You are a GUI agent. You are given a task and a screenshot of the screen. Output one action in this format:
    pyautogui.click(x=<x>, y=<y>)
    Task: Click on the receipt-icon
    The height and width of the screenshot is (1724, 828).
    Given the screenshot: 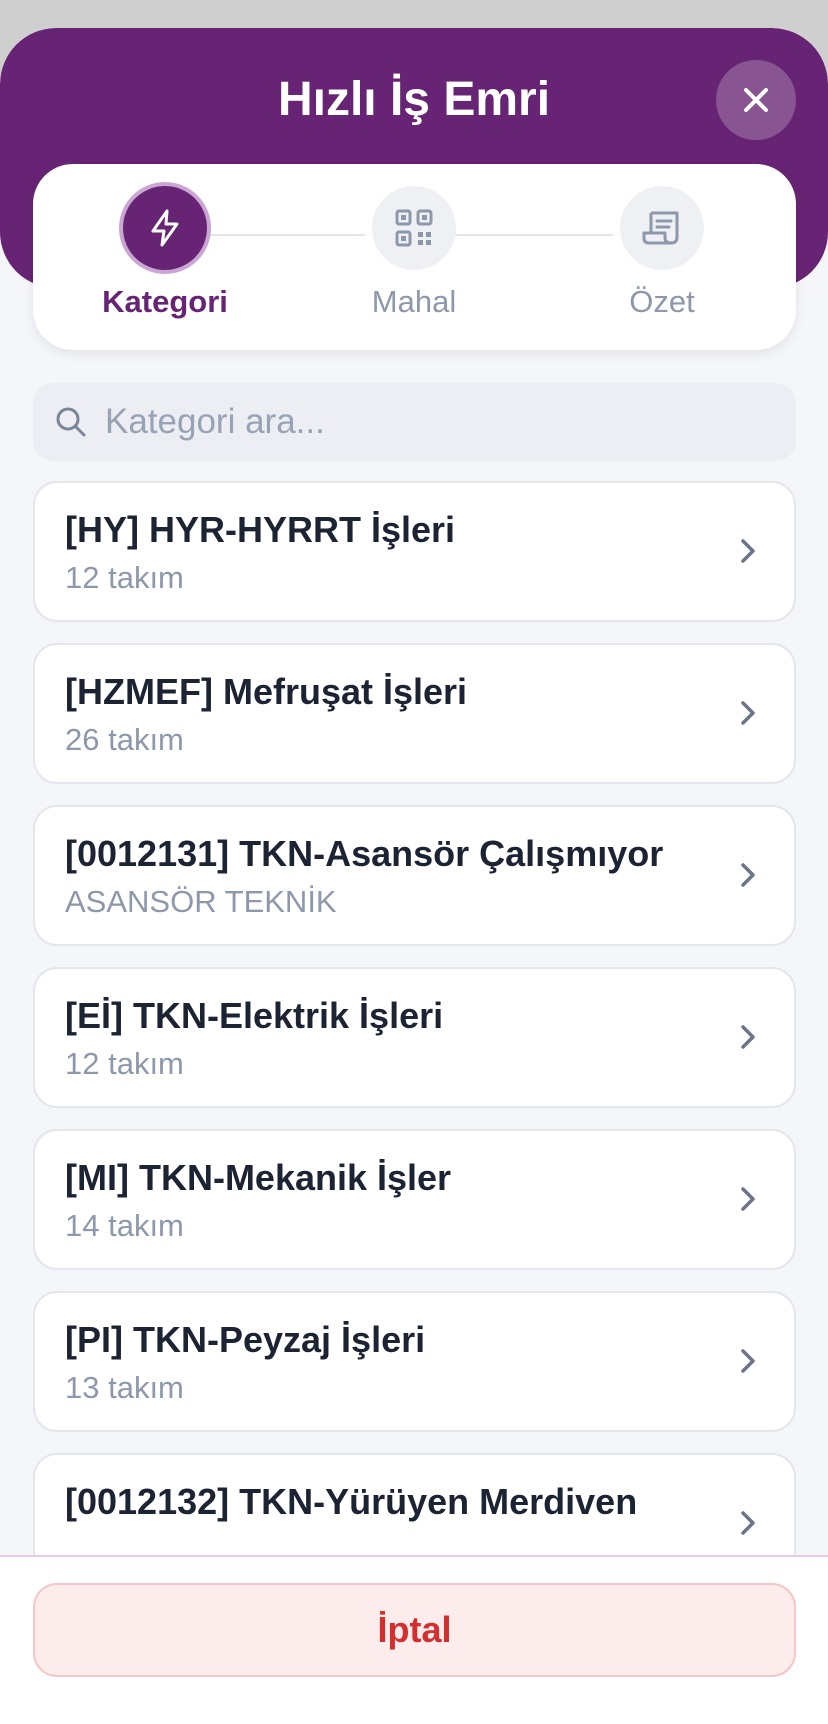 What is the action you would take?
    pyautogui.click(x=660, y=228)
    